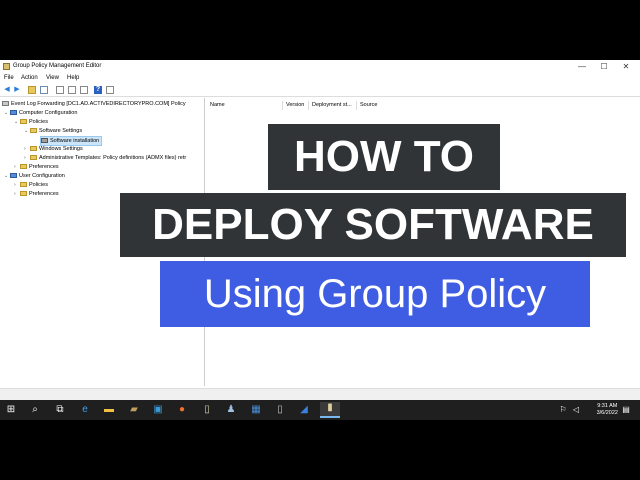 This screenshot has height=480, width=640. I want to click on banner-line-deploy-software: DEPLOY SOFTWARE, so click(373, 225).